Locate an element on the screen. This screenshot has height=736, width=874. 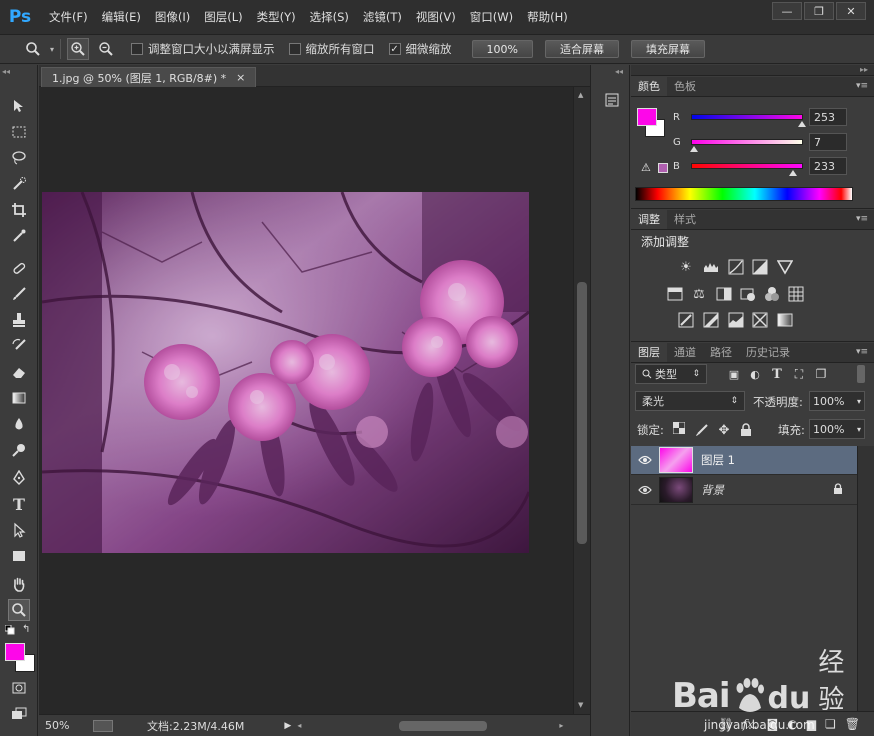
layer-name: 背景 is located at coordinates (712, 490).